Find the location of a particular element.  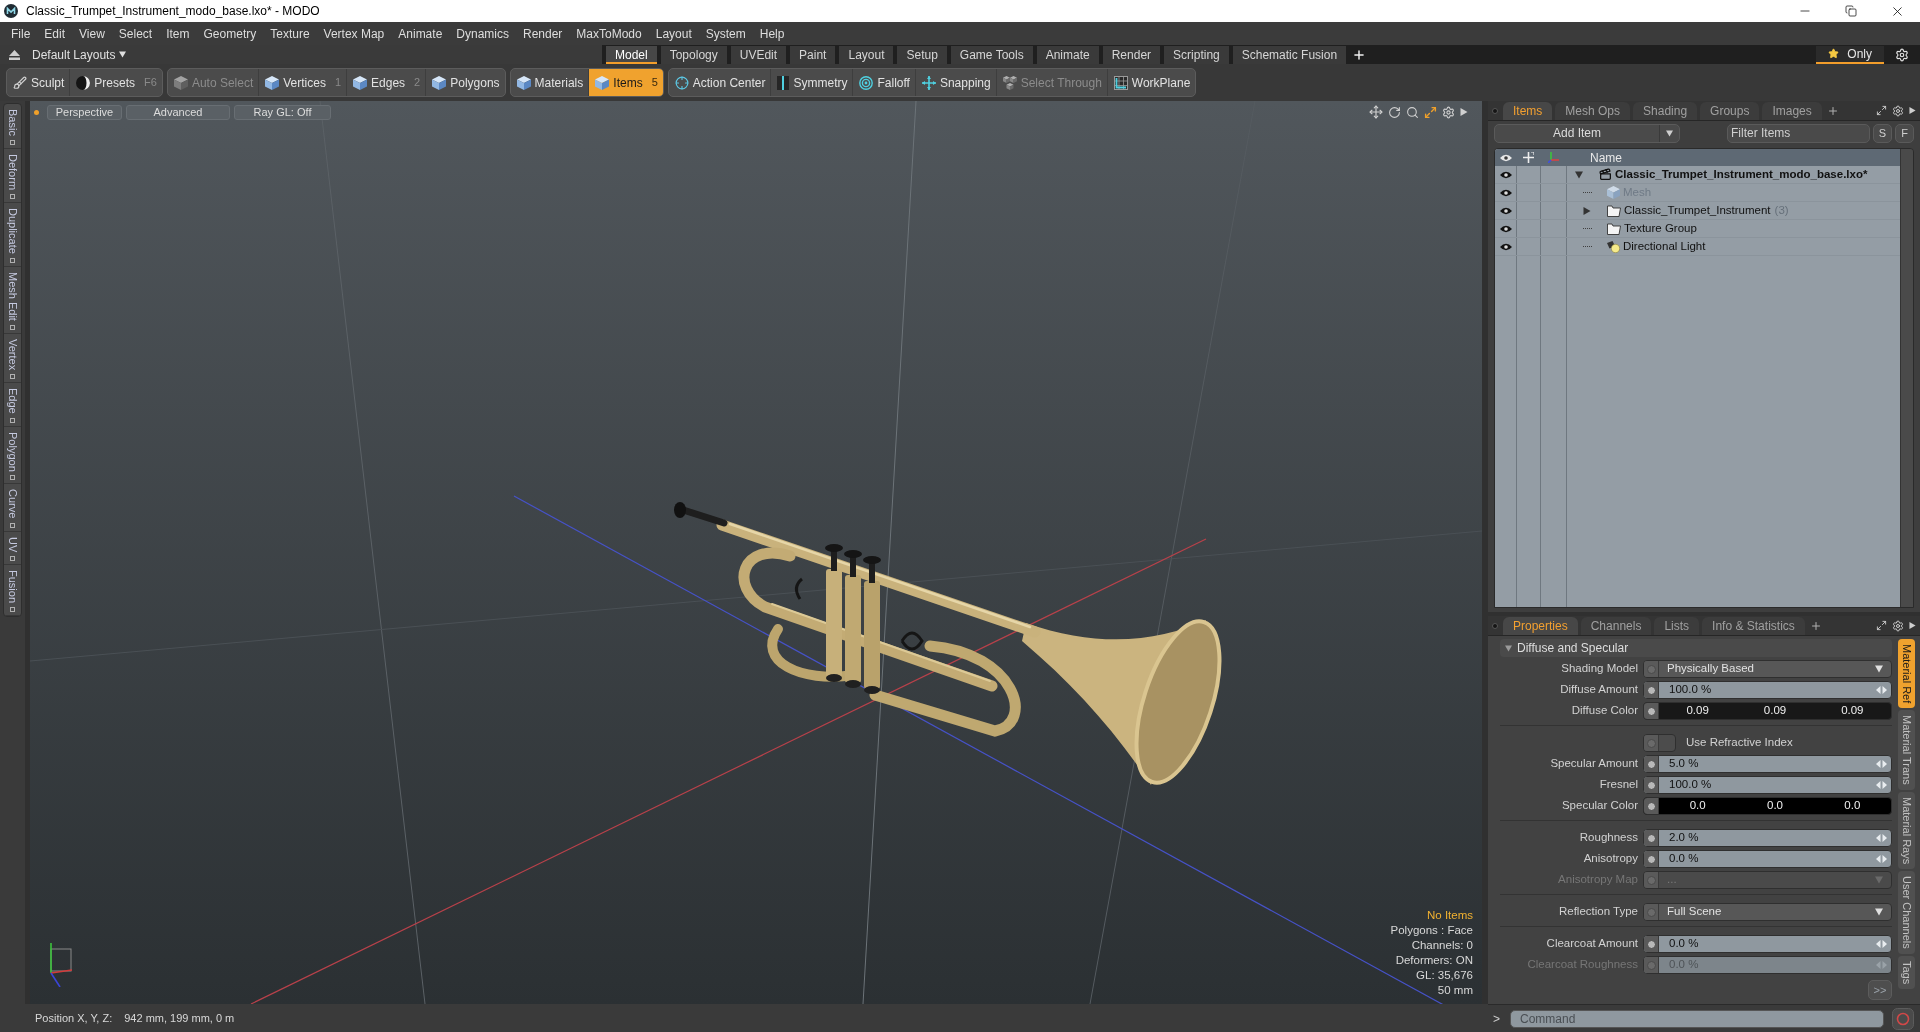

filter-field: Filter Items is located at coordinates (1798, 133).